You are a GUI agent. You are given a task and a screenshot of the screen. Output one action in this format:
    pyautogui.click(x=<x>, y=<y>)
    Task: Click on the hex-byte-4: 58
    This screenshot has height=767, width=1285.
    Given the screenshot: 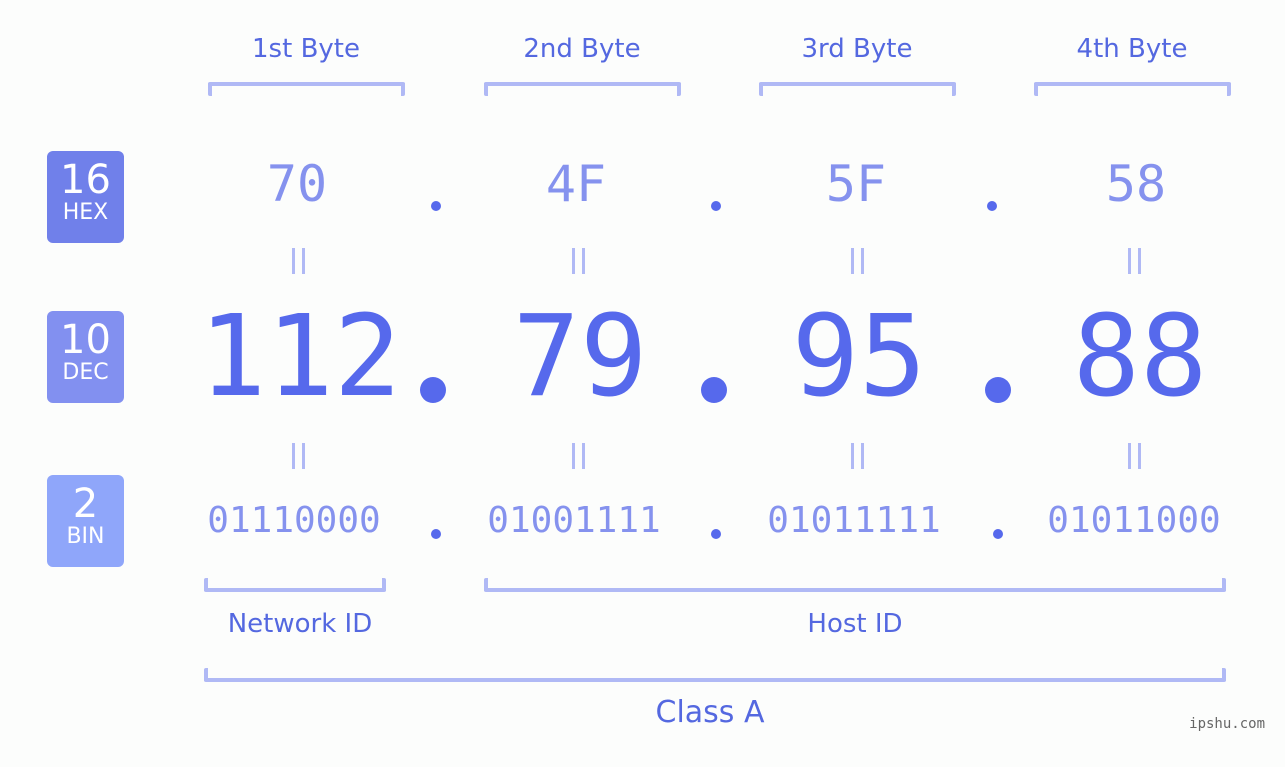 What is the action you would take?
    pyautogui.click(x=1136, y=184)
    